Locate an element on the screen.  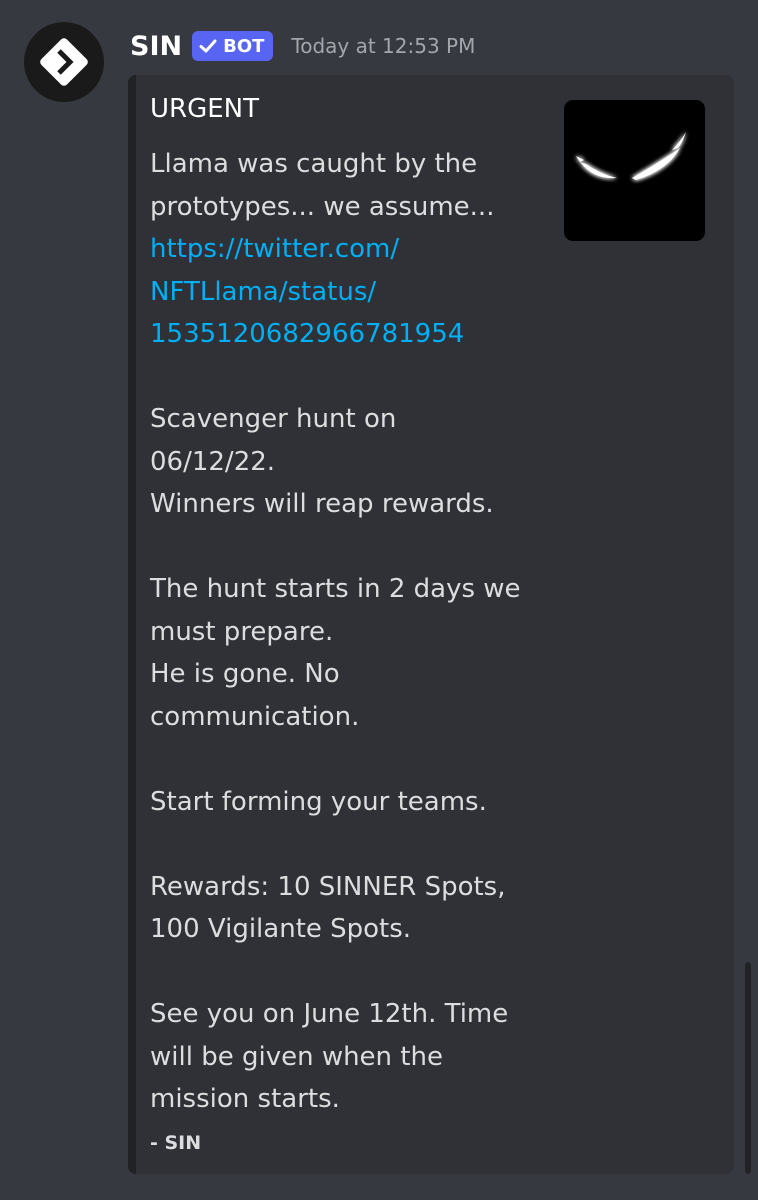
message-header: SIN BOT Today at 12:53 PM is located at coordinates (302, 46).